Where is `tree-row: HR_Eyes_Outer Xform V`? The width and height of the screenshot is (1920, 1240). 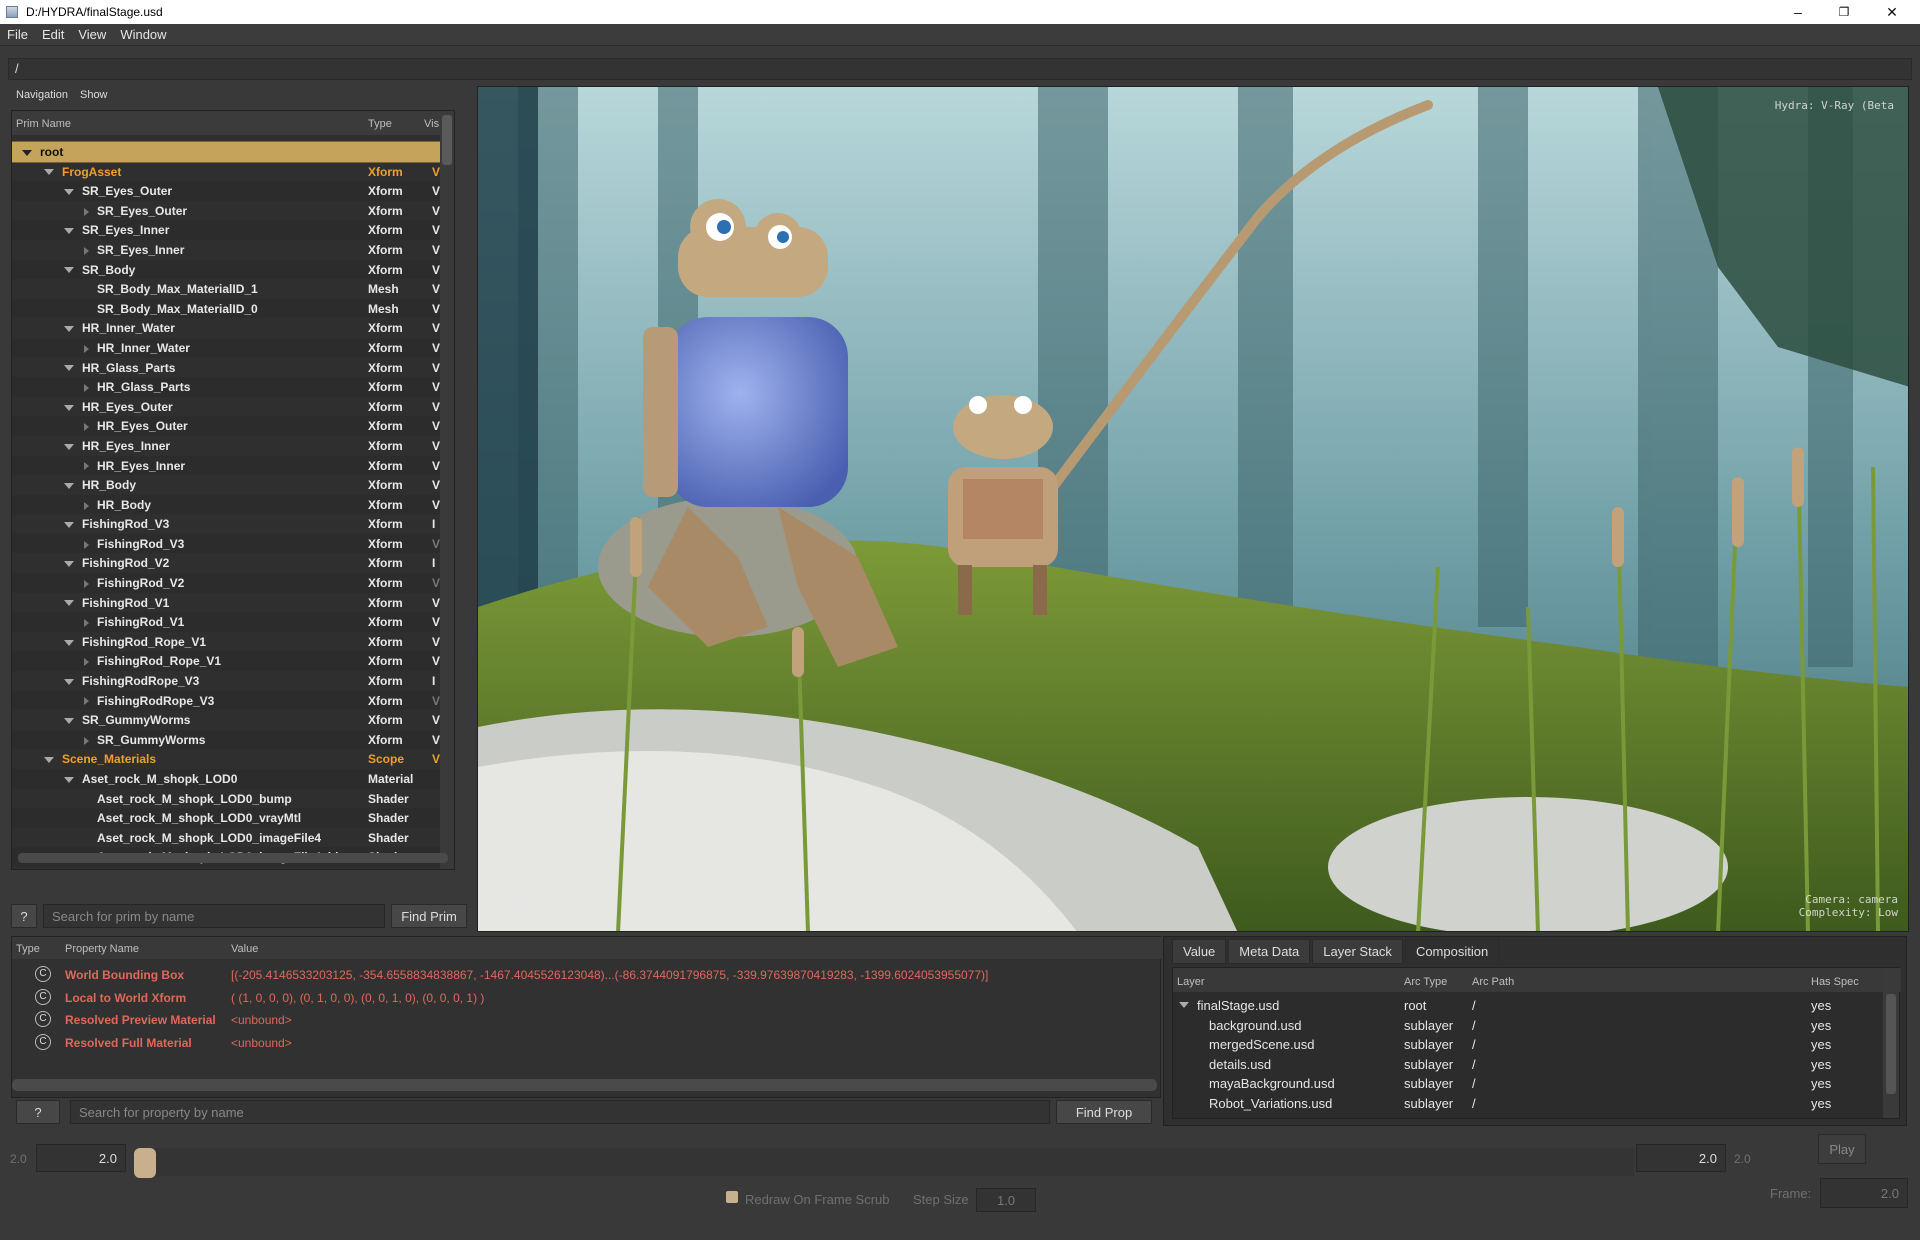
tree-row: HR_Eyes_Outer Xform V is located at coordinates (233, 426).